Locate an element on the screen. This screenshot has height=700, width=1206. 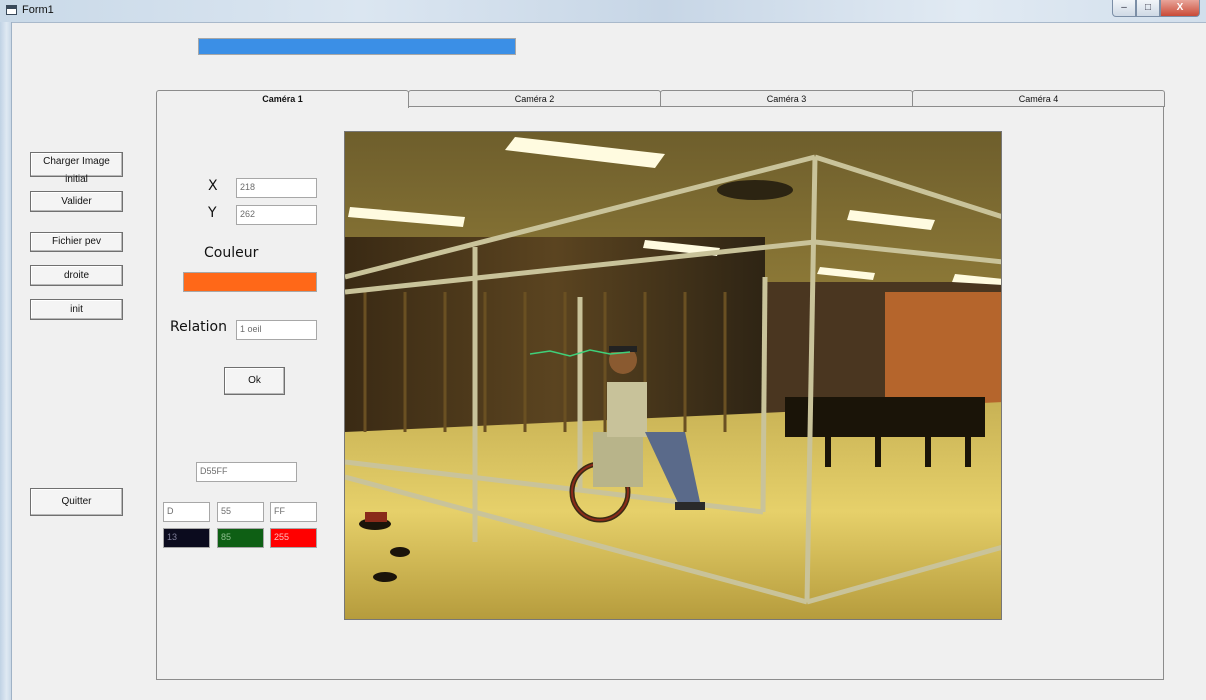
color-label: Couleur is located at coordinates (231, 253).